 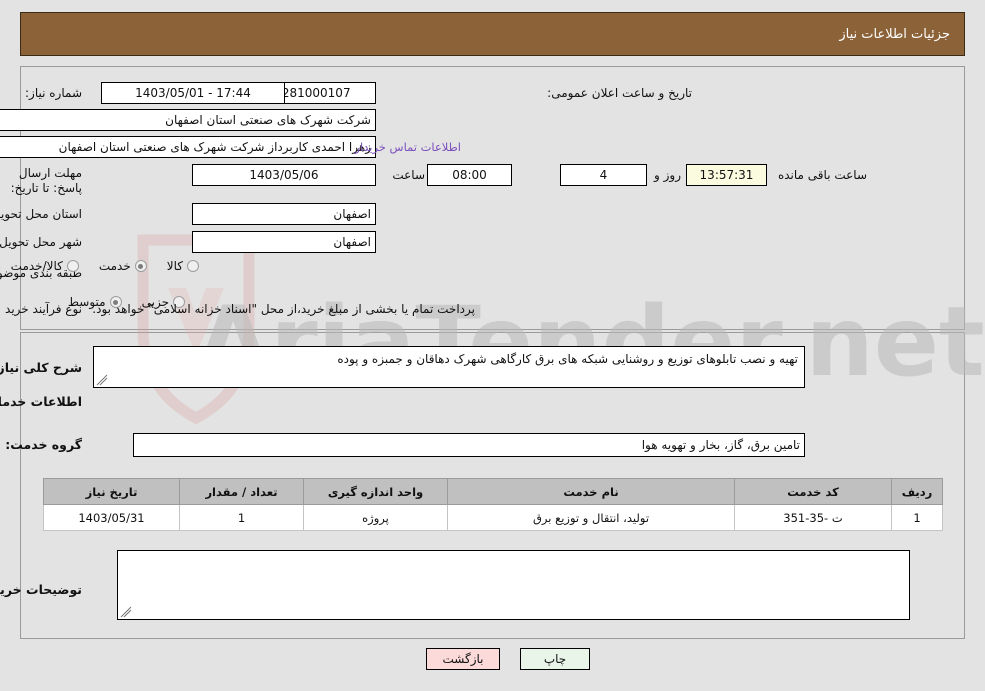 I want to click on th-need-date: تاریخ نیاز, so click(x=111, y=491).